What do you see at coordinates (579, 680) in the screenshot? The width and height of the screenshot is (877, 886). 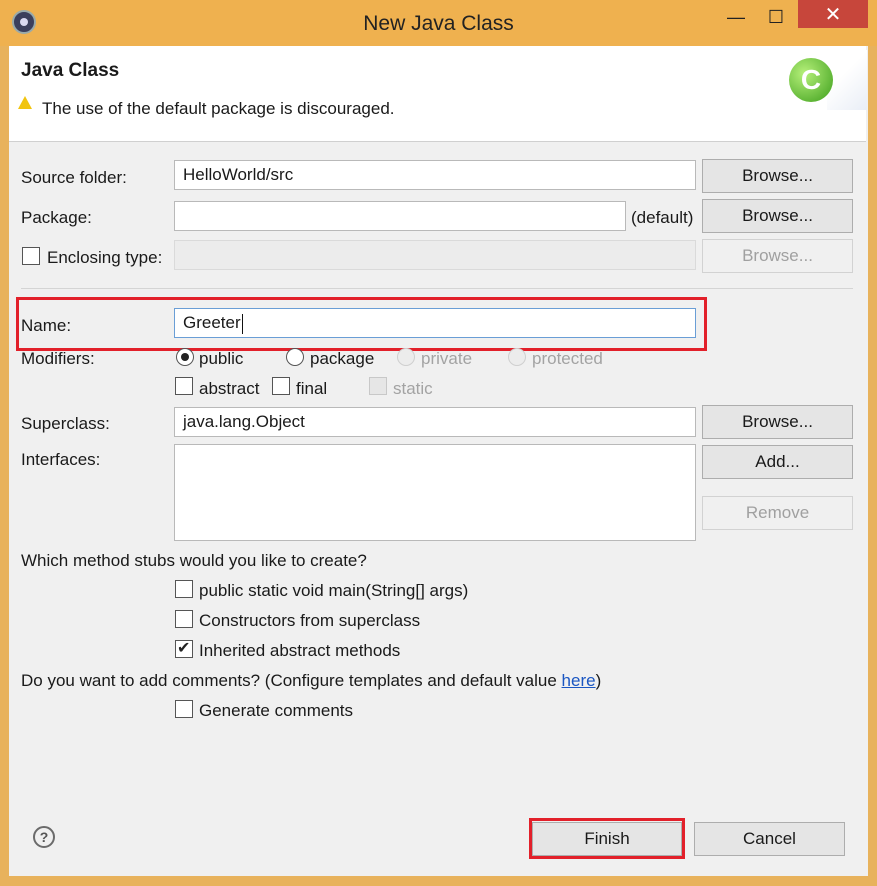 I see `templates-link: here` at bounding box center [579, 680].